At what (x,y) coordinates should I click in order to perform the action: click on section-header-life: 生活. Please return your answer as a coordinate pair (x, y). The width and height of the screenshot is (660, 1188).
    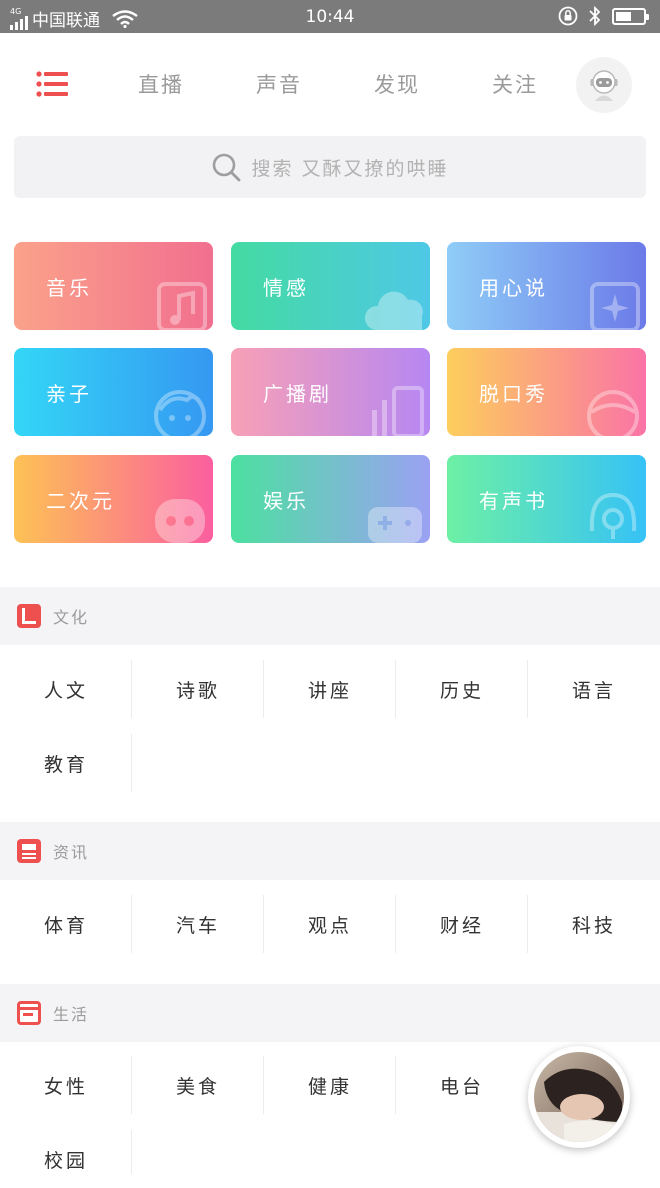
    Looking at the image, I should click on (330, 1013).